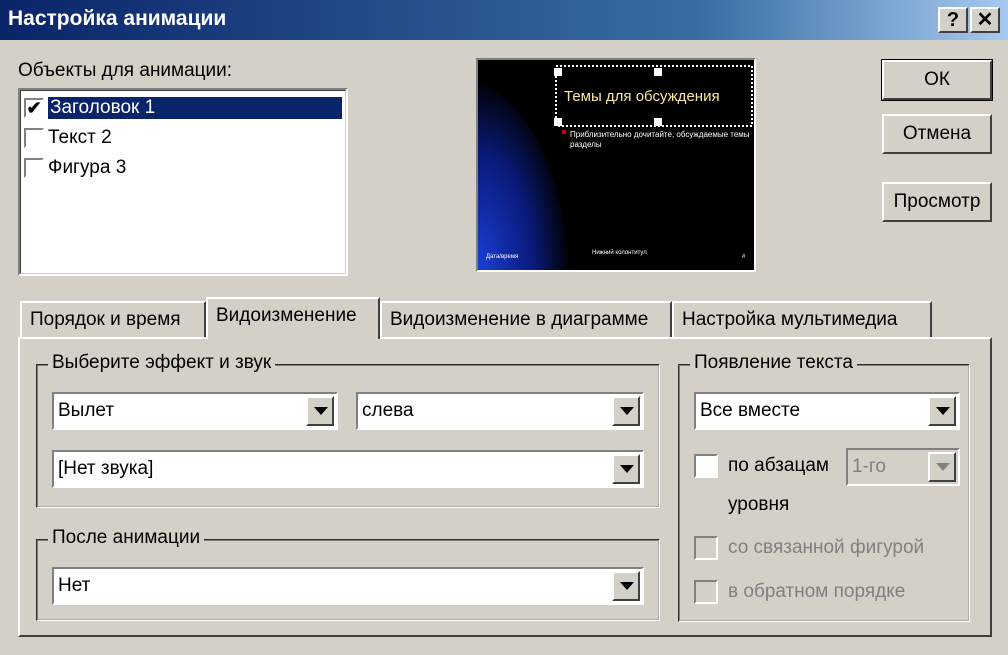  I want to click on objects-label: Объекты для анимации:, so click(125, 70).